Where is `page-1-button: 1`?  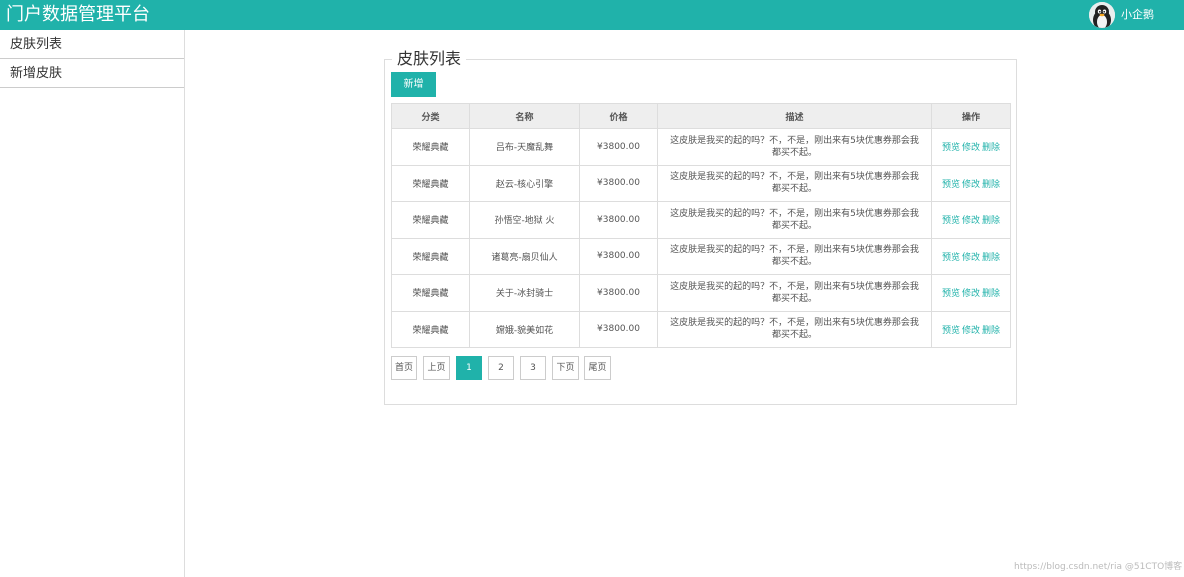
page-1-button: 1 is located at coordinates (469, 368).